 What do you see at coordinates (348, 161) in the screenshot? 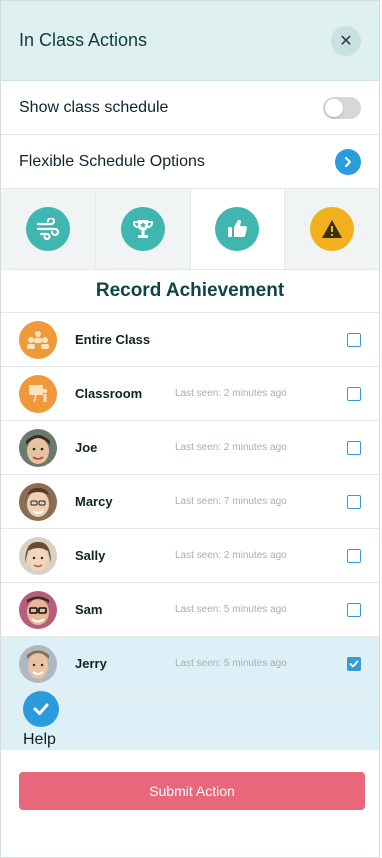
I see `chevron-right-icon` at bounding box center [348, 161].